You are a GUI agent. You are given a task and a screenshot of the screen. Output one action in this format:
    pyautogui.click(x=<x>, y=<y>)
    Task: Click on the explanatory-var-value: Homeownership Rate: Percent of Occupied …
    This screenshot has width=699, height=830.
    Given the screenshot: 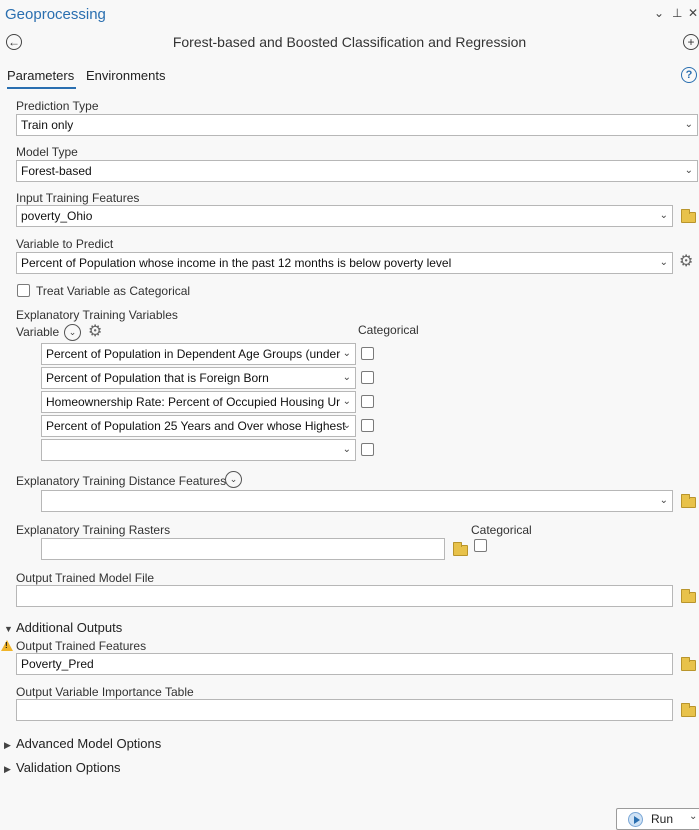 What is the action you would take?
    pyautogui.click(x=193, y=402)
    